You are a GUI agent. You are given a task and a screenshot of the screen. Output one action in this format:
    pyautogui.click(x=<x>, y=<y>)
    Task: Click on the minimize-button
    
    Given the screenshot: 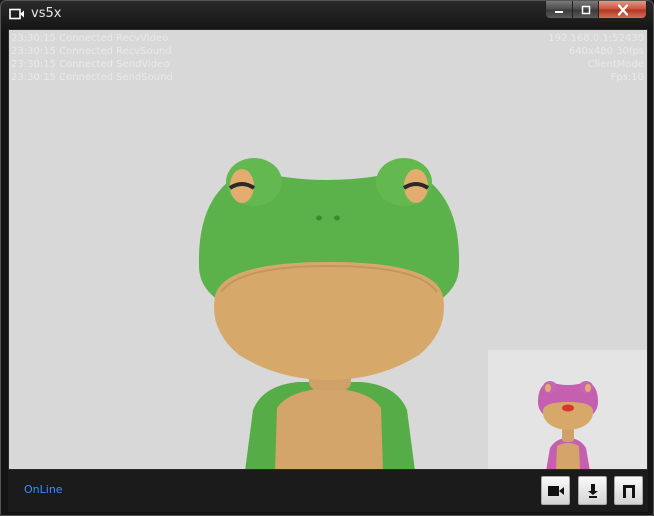 What is the action you would take?
    pyautogui.click(x=559, y=10)
    